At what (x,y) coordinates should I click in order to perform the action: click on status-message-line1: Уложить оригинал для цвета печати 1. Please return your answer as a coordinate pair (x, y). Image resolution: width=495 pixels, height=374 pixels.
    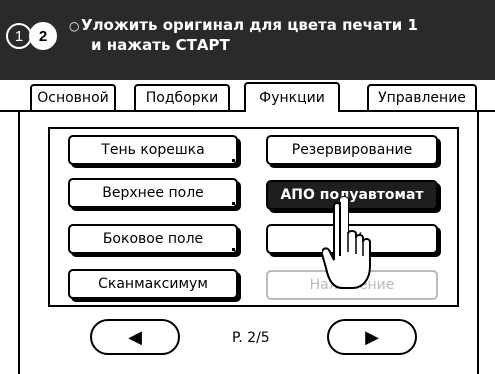
    Looking at the image, I should click on (249, 25).